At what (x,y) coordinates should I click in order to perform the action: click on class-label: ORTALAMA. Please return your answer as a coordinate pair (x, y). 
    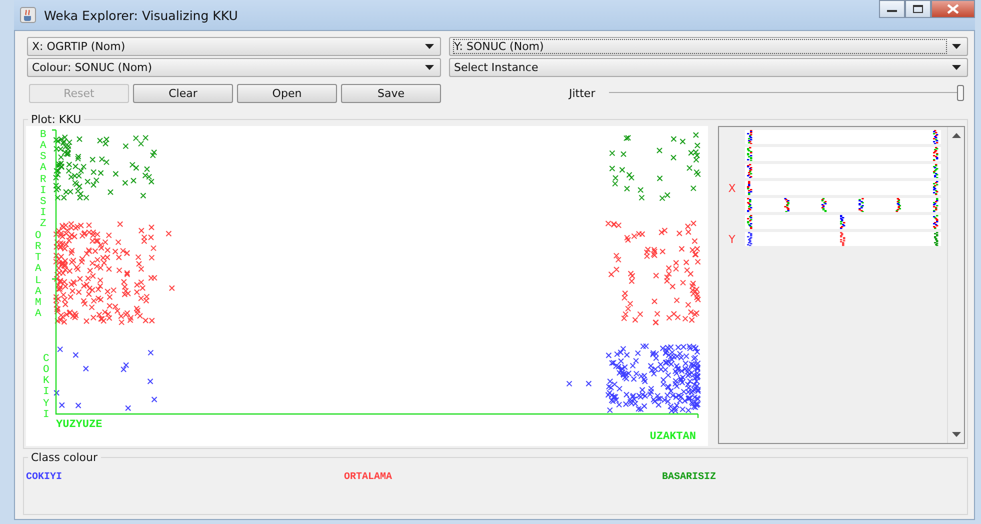
    Looking at the image, I should click on (368, 477).